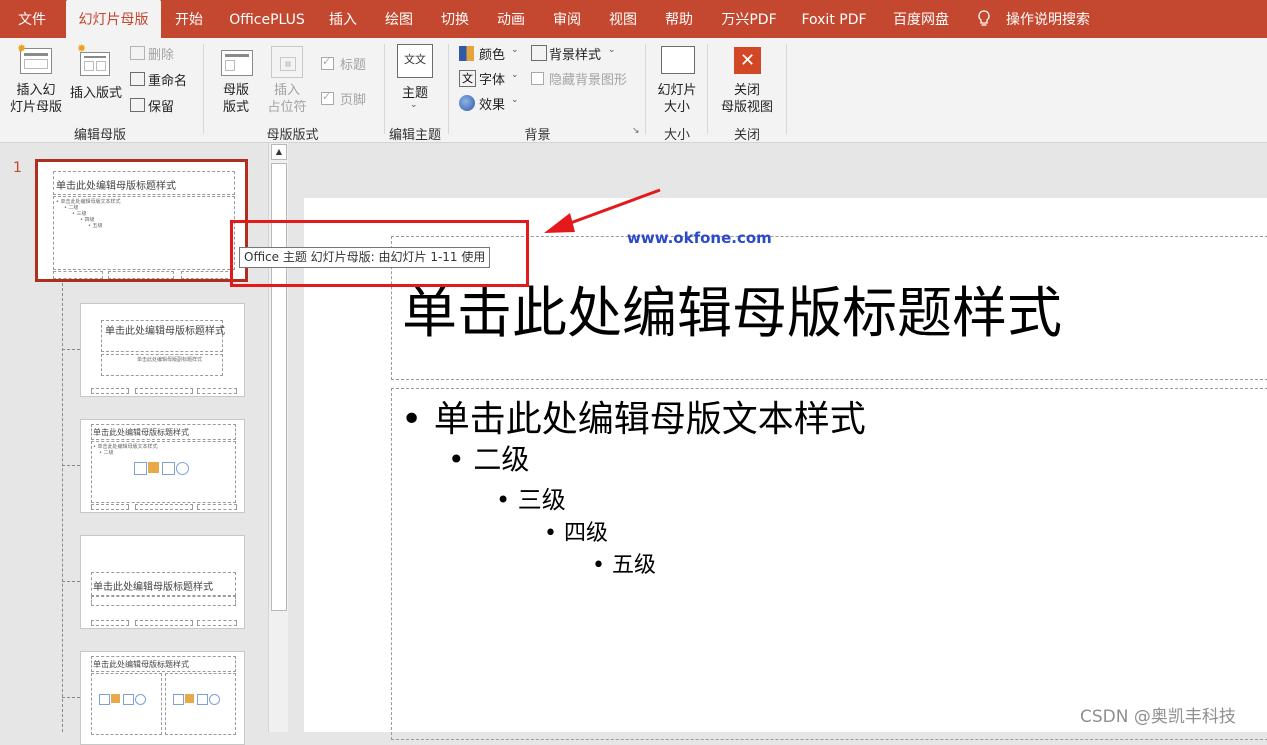 This screenshot has height=745, width=1267. I want to click on preserve-icon, so click(137, 105).